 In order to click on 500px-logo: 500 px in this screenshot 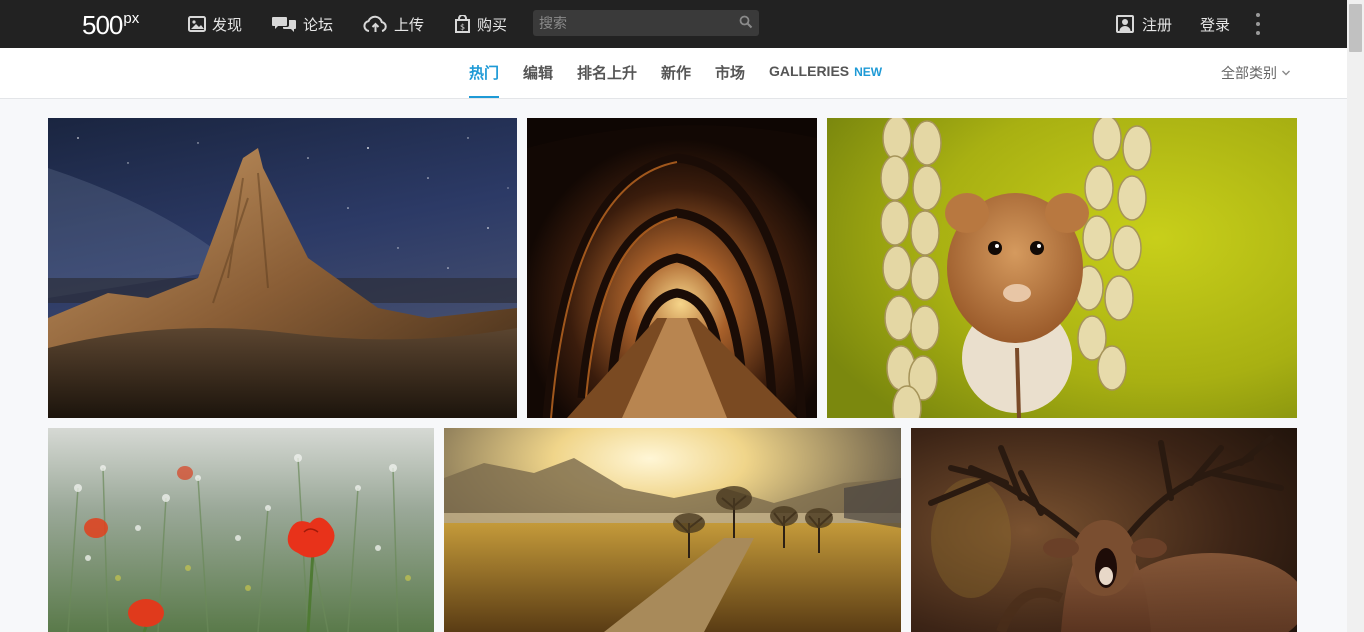, I will do `click(110, 24)`.